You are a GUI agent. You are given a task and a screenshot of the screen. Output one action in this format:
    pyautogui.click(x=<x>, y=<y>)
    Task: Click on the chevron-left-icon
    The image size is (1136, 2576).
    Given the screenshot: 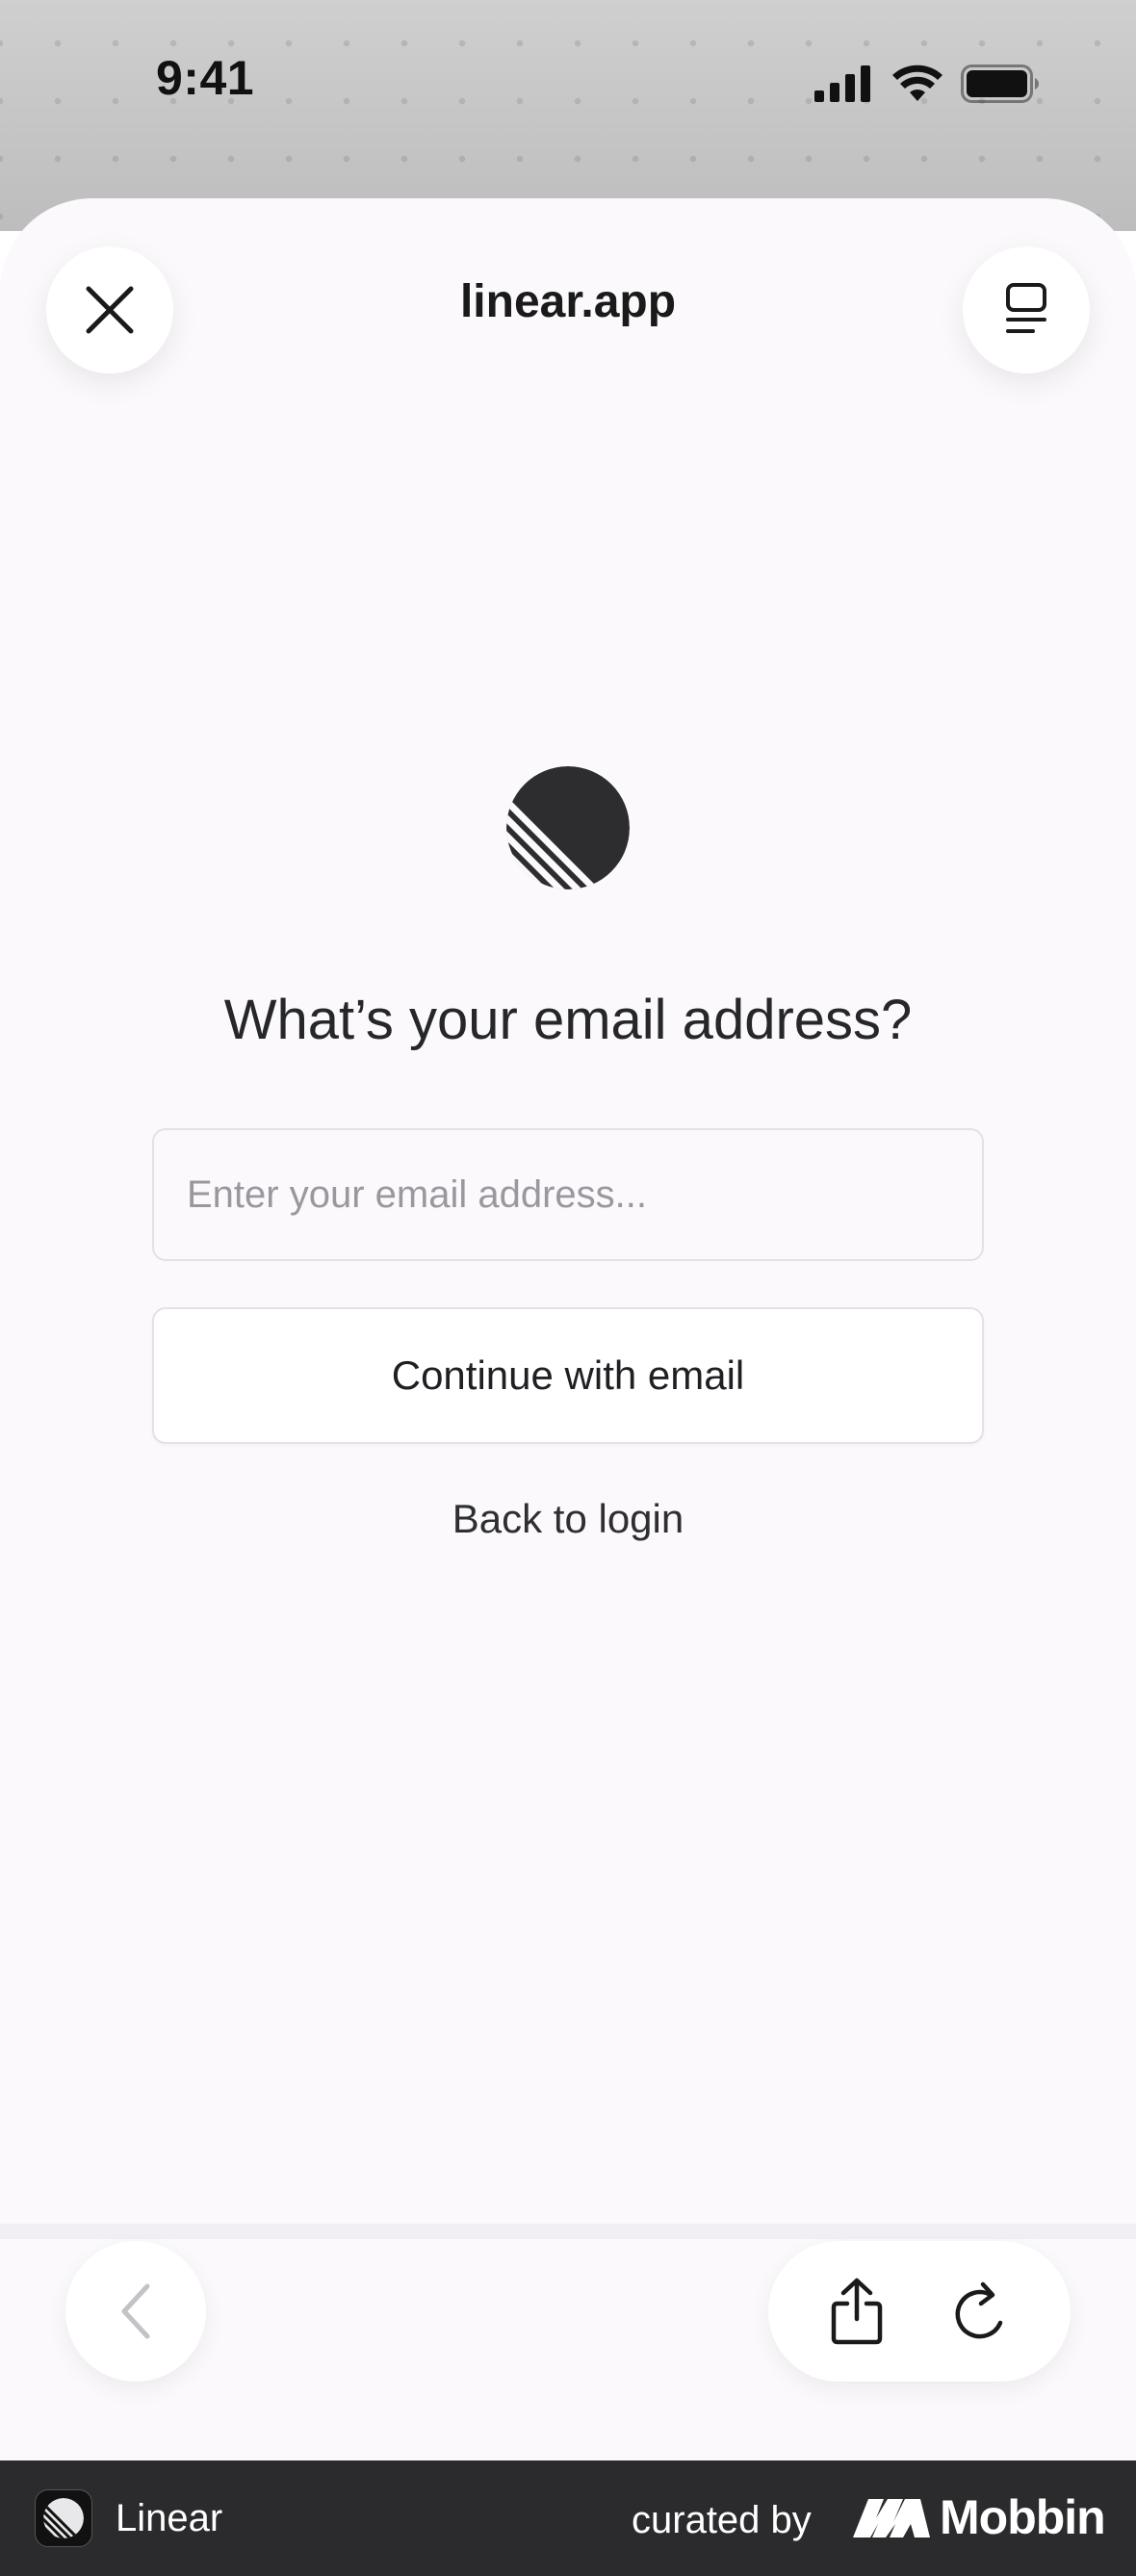 What is the action you would take?
    pyautogui.click(x=135, y=2311)
    